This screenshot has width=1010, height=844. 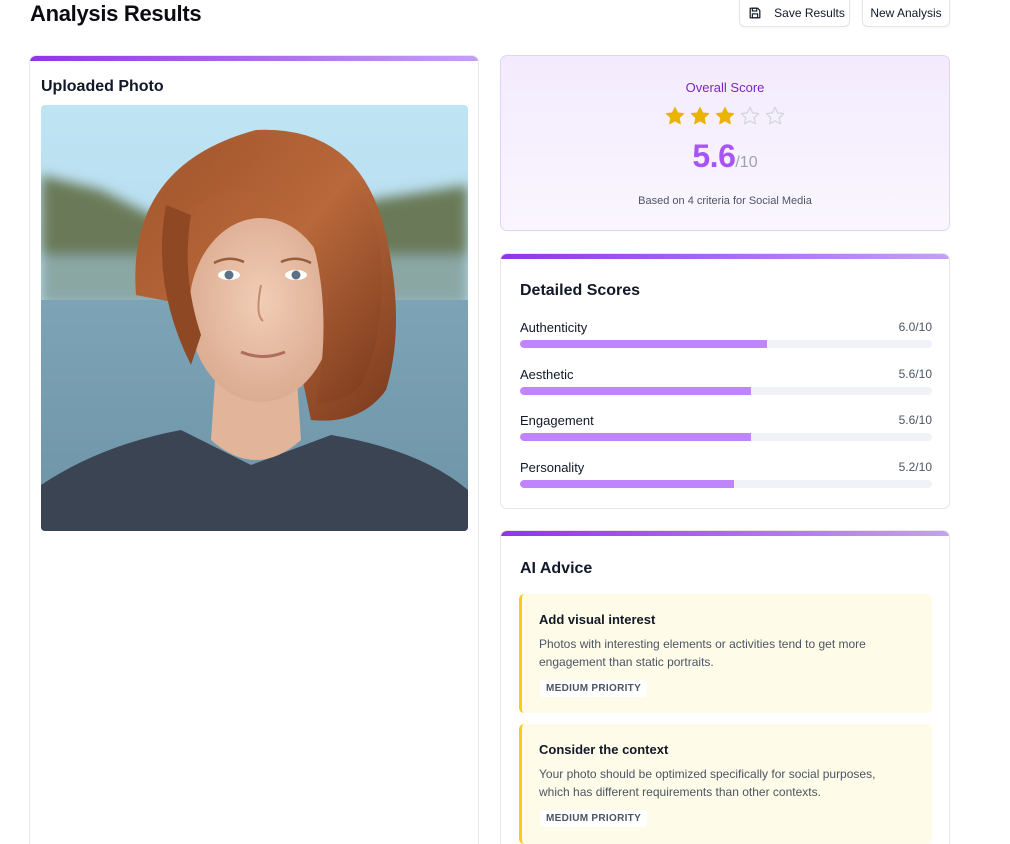 I want to click on new-analysis-button: New Analysis, so click(x=906, y=13).